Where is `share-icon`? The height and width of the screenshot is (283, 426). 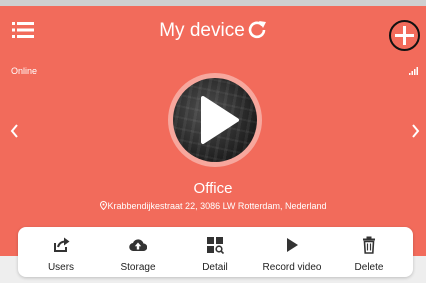 share-icon is located at coordinates (62, 244).